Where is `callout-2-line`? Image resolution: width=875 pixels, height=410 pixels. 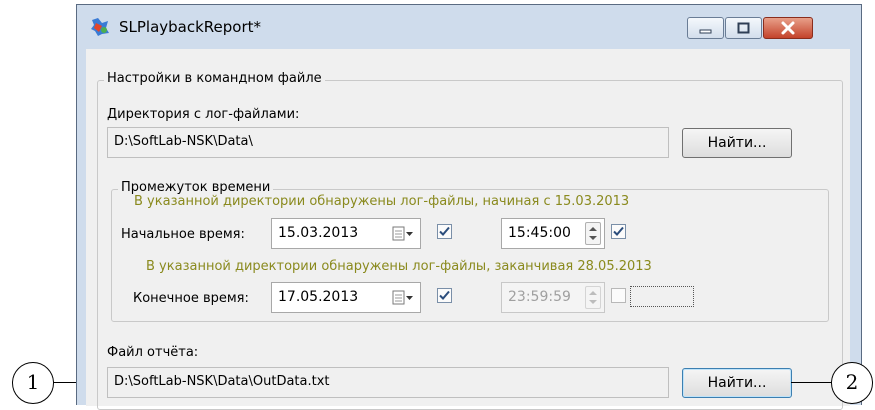 callout-2-line is located at coordinates (811, 382).